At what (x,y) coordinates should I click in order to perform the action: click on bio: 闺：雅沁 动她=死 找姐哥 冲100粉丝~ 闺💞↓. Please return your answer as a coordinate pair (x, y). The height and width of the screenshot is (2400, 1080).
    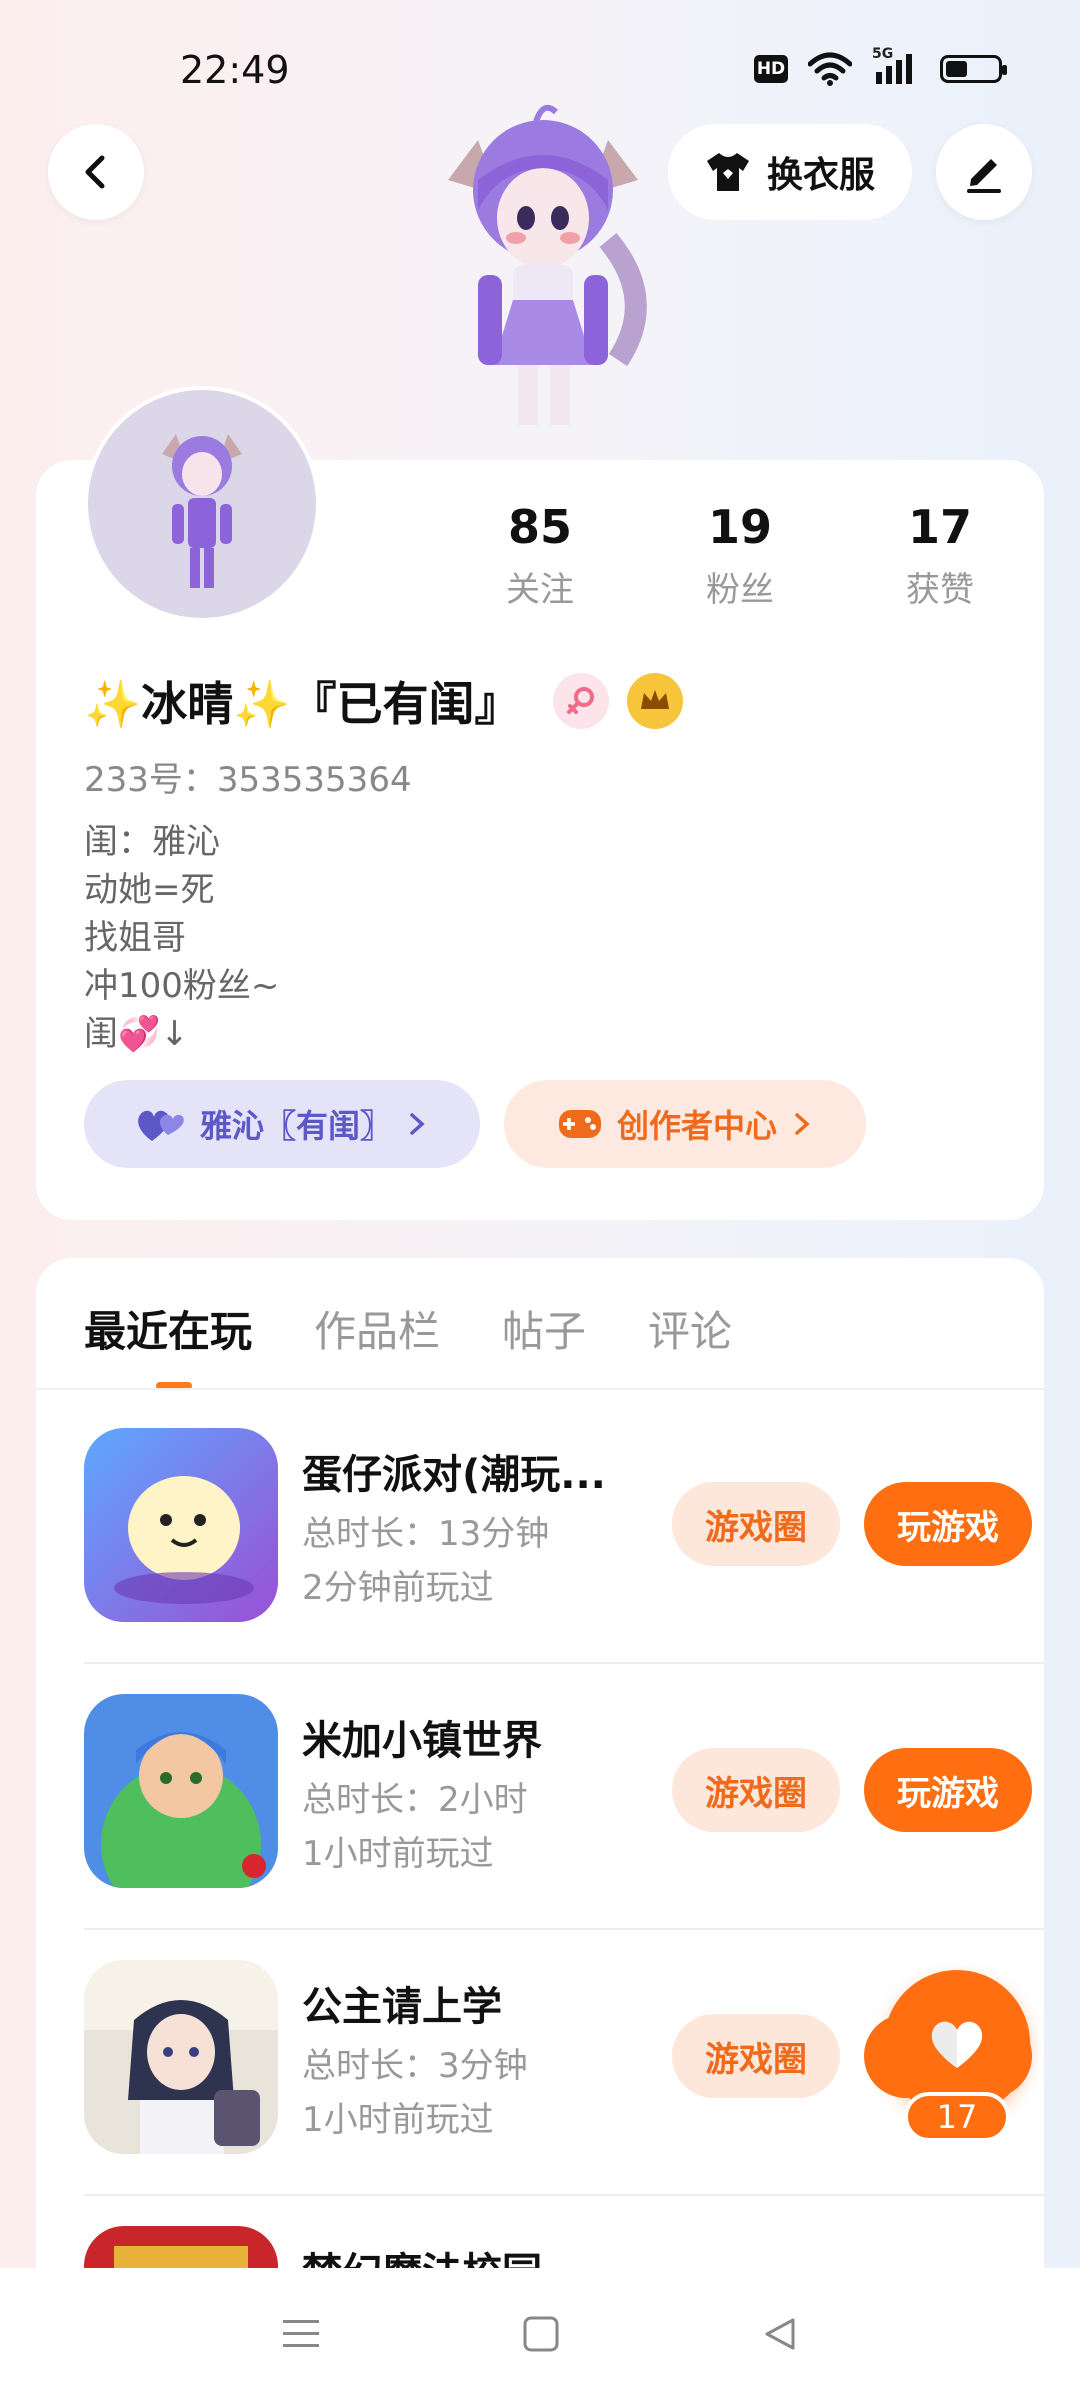
    Looking at the image, I should click on (181, 938).